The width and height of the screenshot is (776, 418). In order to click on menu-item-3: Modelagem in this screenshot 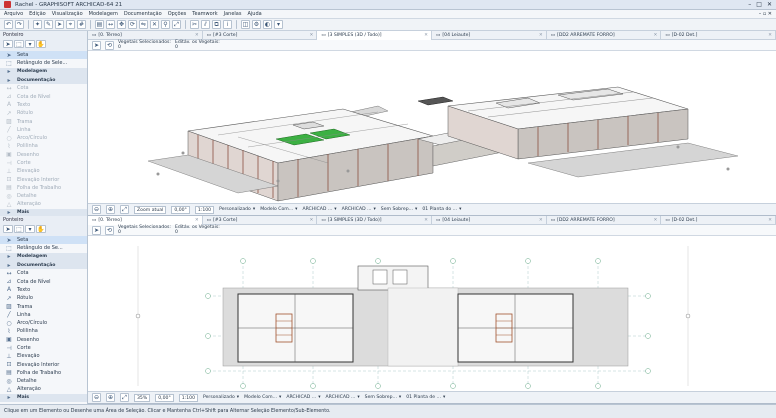, I will do `click(103, 14)`.